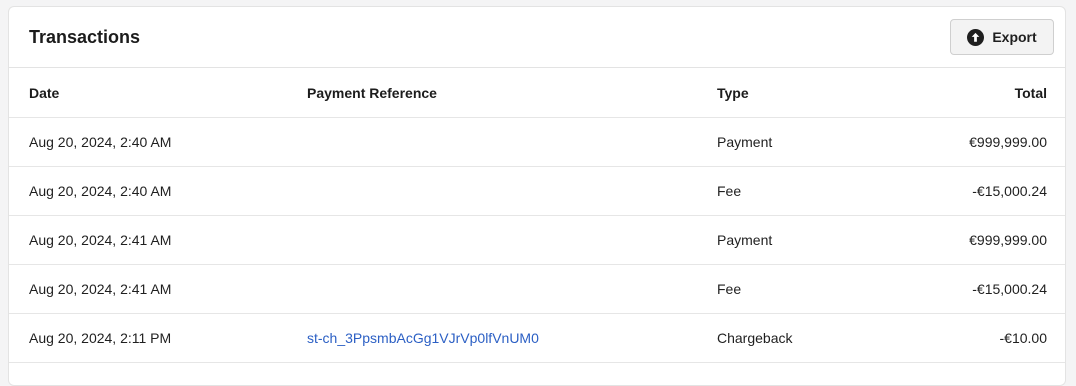  Describe the element at coordinates (822, 93) in the screenshot. I see `column-header-type: Type` at that location.